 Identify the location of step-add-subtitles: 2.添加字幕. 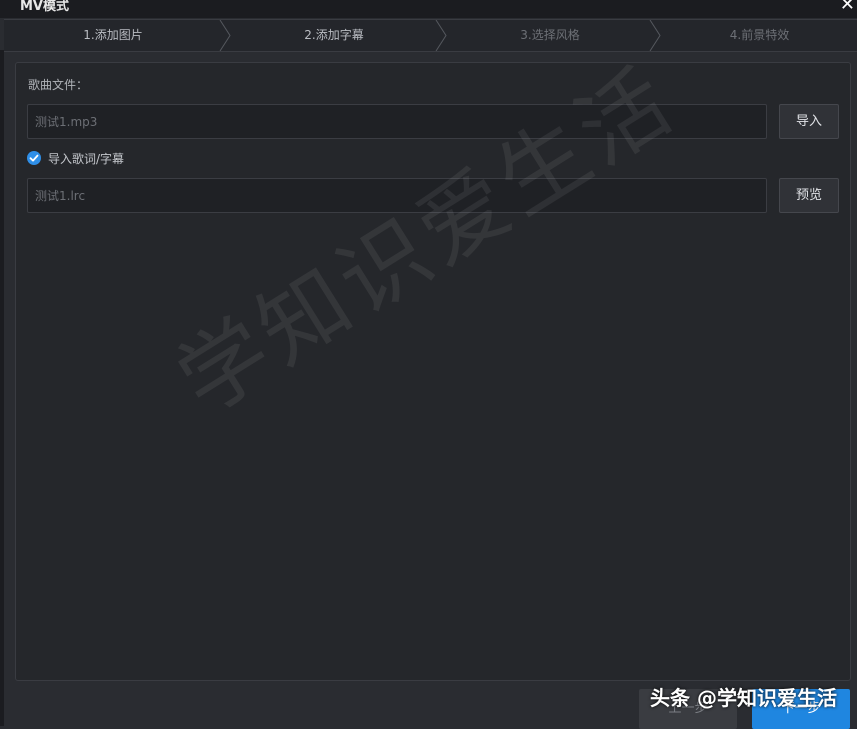
(334, 35).